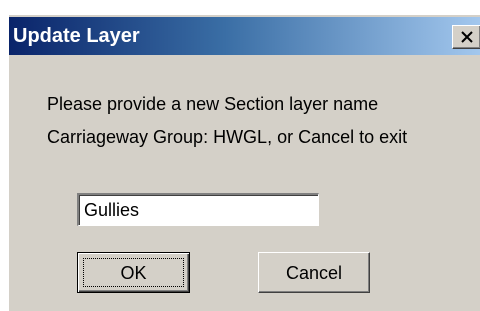  Describe the element at coordinates (76, 36) in the screenshot. I see `dialog-title: Update Layer` at that location.